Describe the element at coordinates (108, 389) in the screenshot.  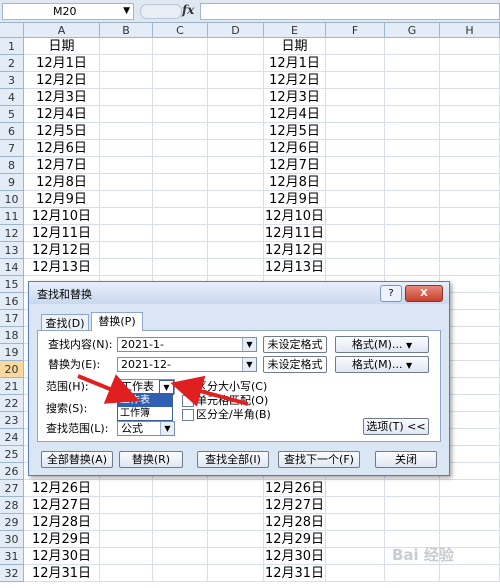
I see `red-arrow-to-workbook-option` at that location.